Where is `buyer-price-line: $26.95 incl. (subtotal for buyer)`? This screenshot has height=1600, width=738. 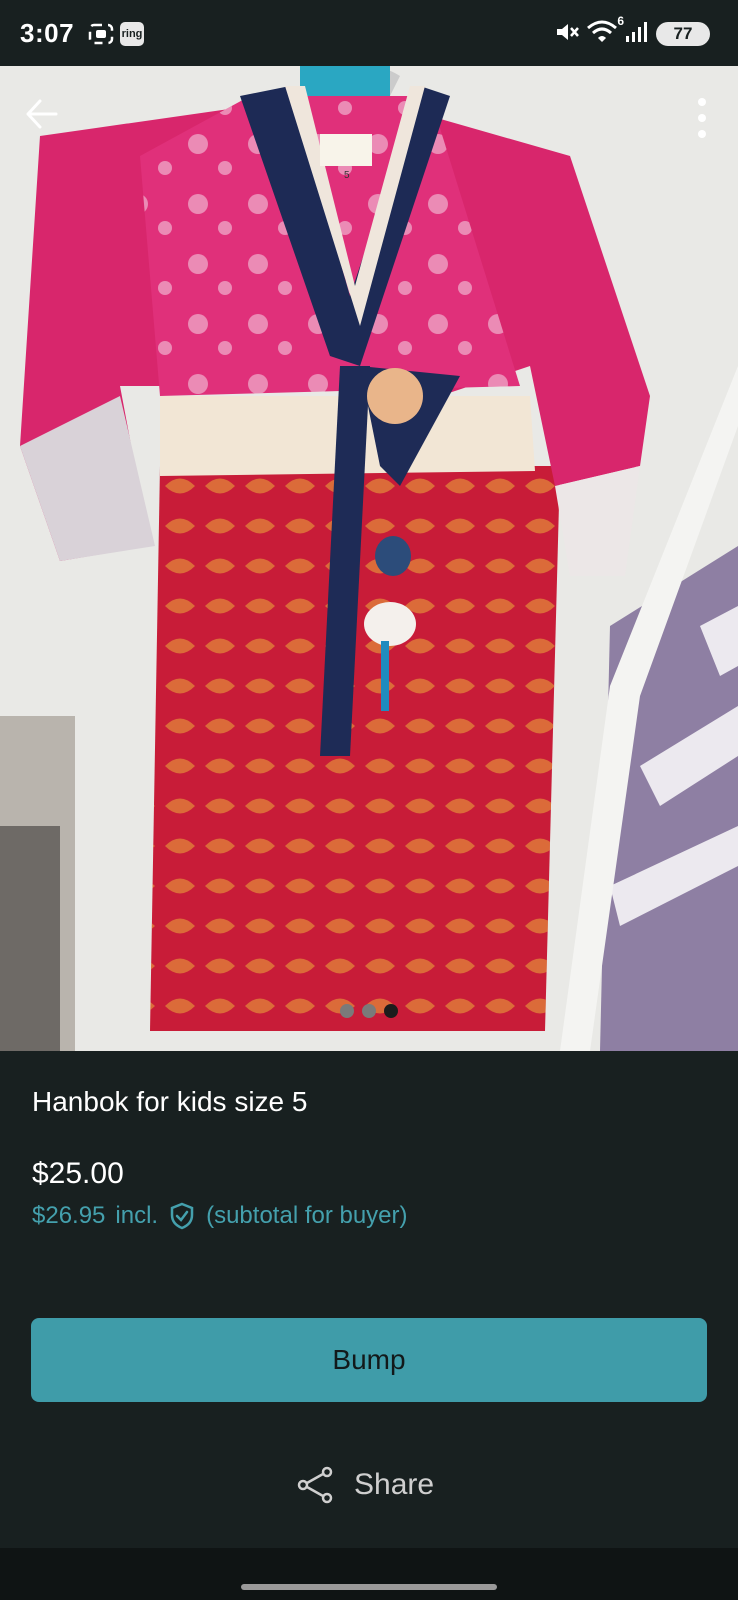 buyer-price-line: $26.95 incl. (subtotal for buyer) is located at coordinates (220, 1216).